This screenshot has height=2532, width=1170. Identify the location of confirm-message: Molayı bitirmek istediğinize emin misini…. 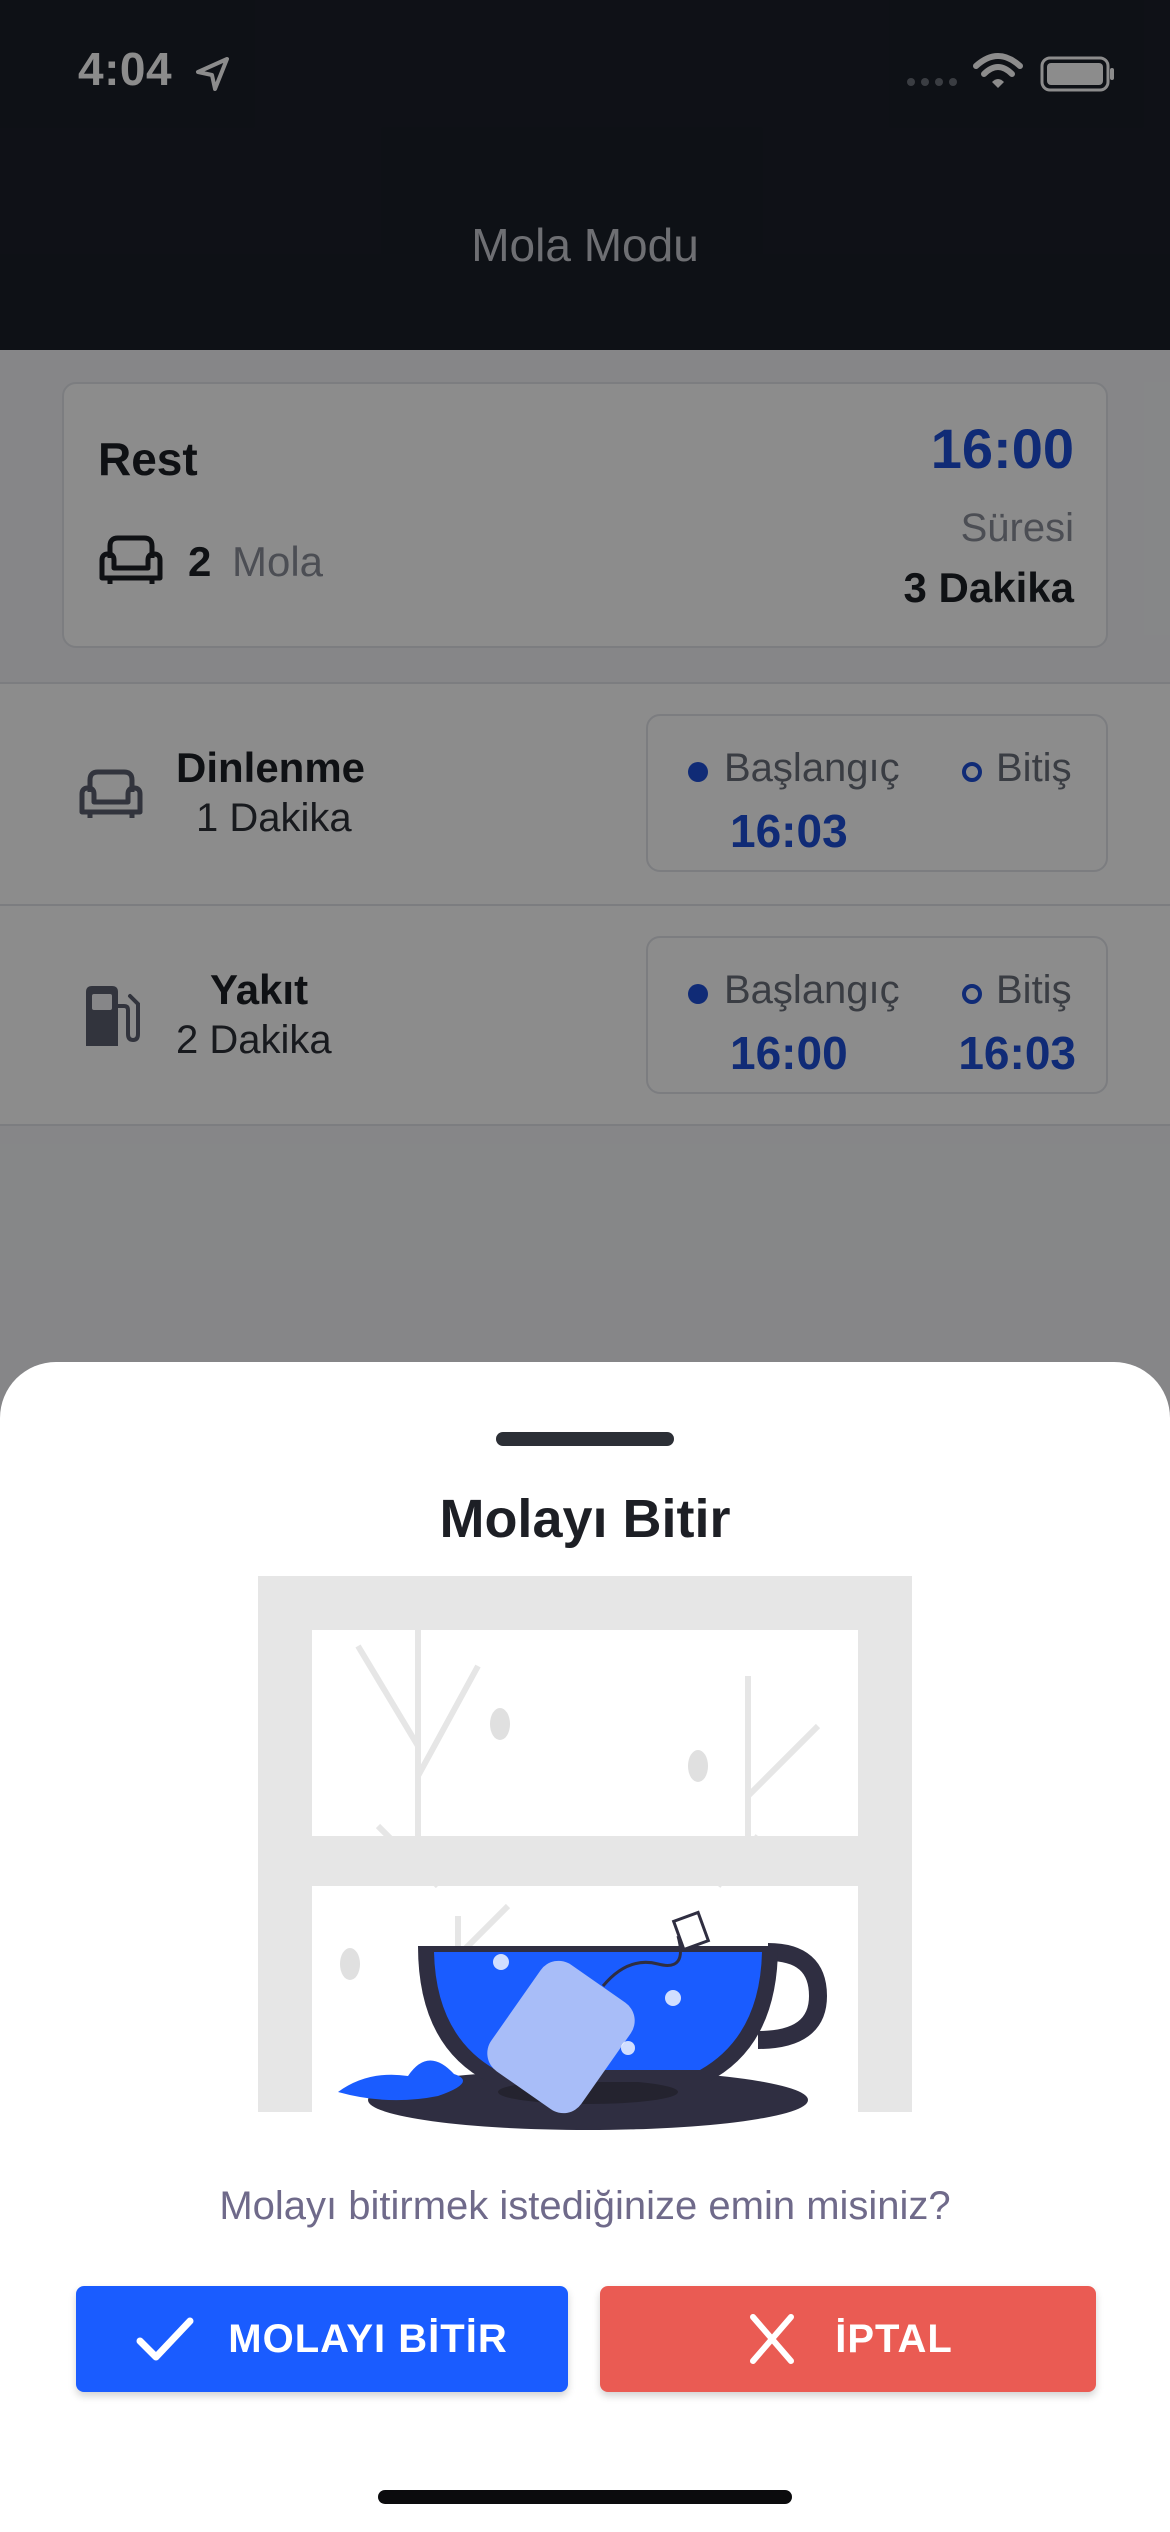
(585, 2206).